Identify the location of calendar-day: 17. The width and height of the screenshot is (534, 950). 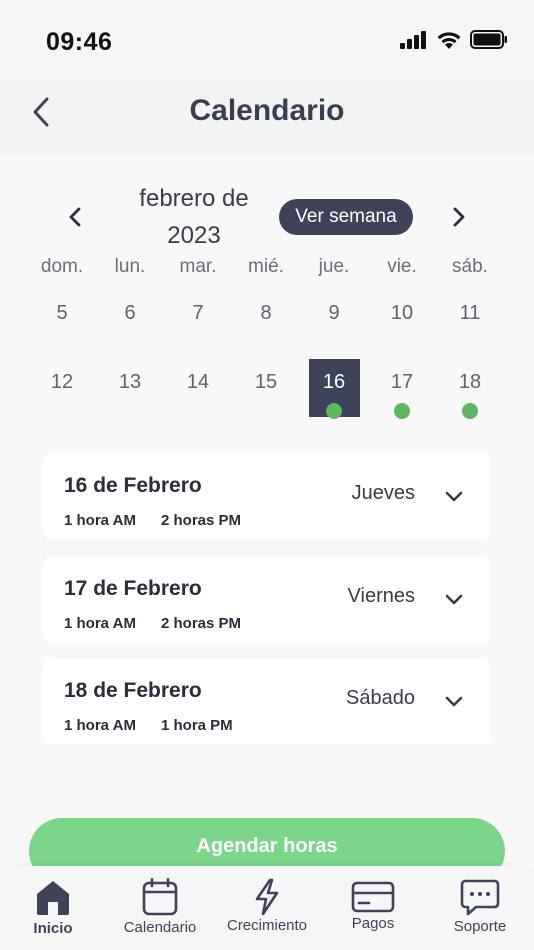
(402, 389).